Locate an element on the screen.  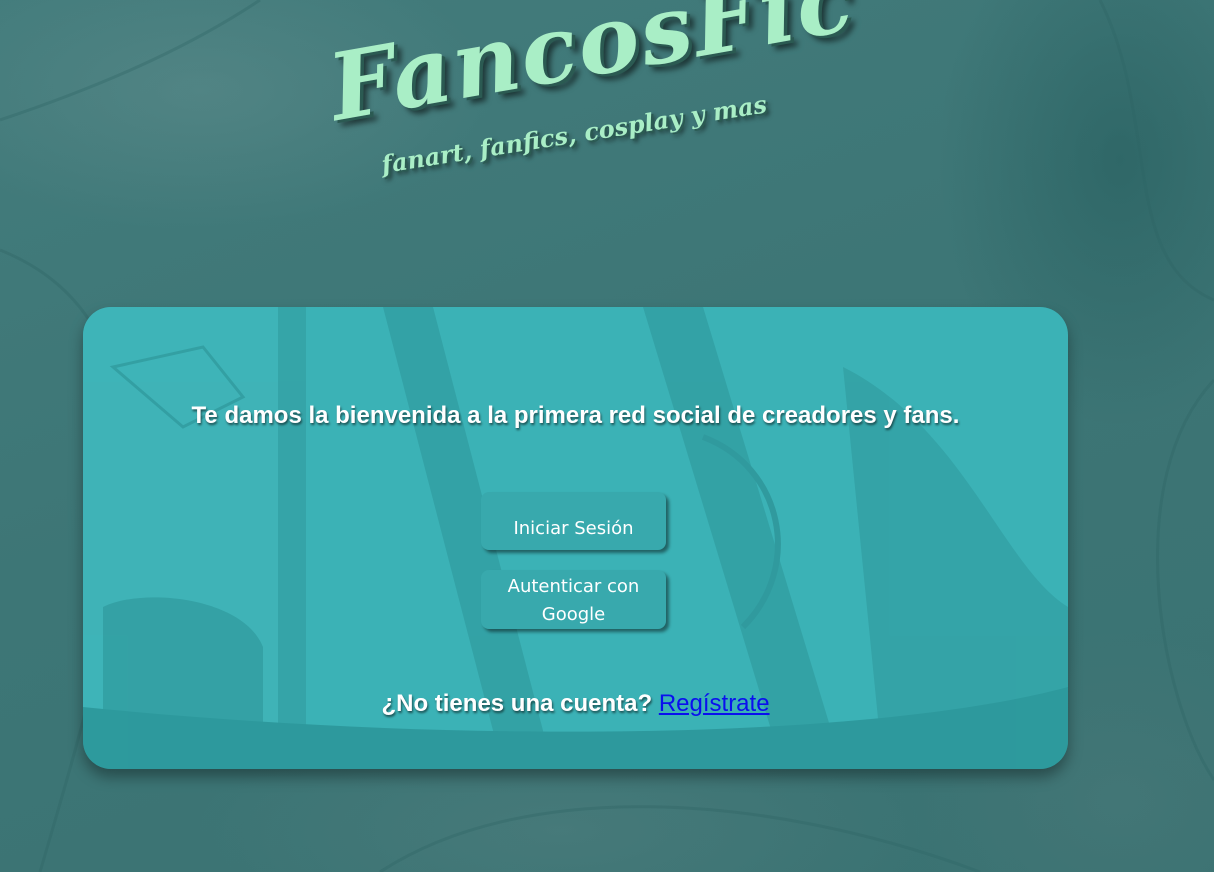
signup-link: Regístrate is located at coordinates (714, 703).